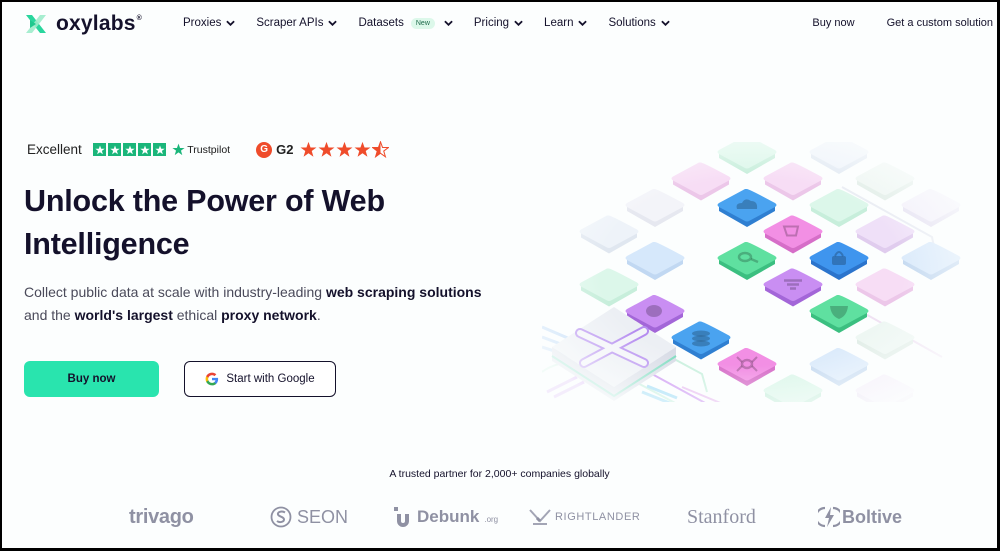  I want to click on trustpilot-stars, so click(129, 149).